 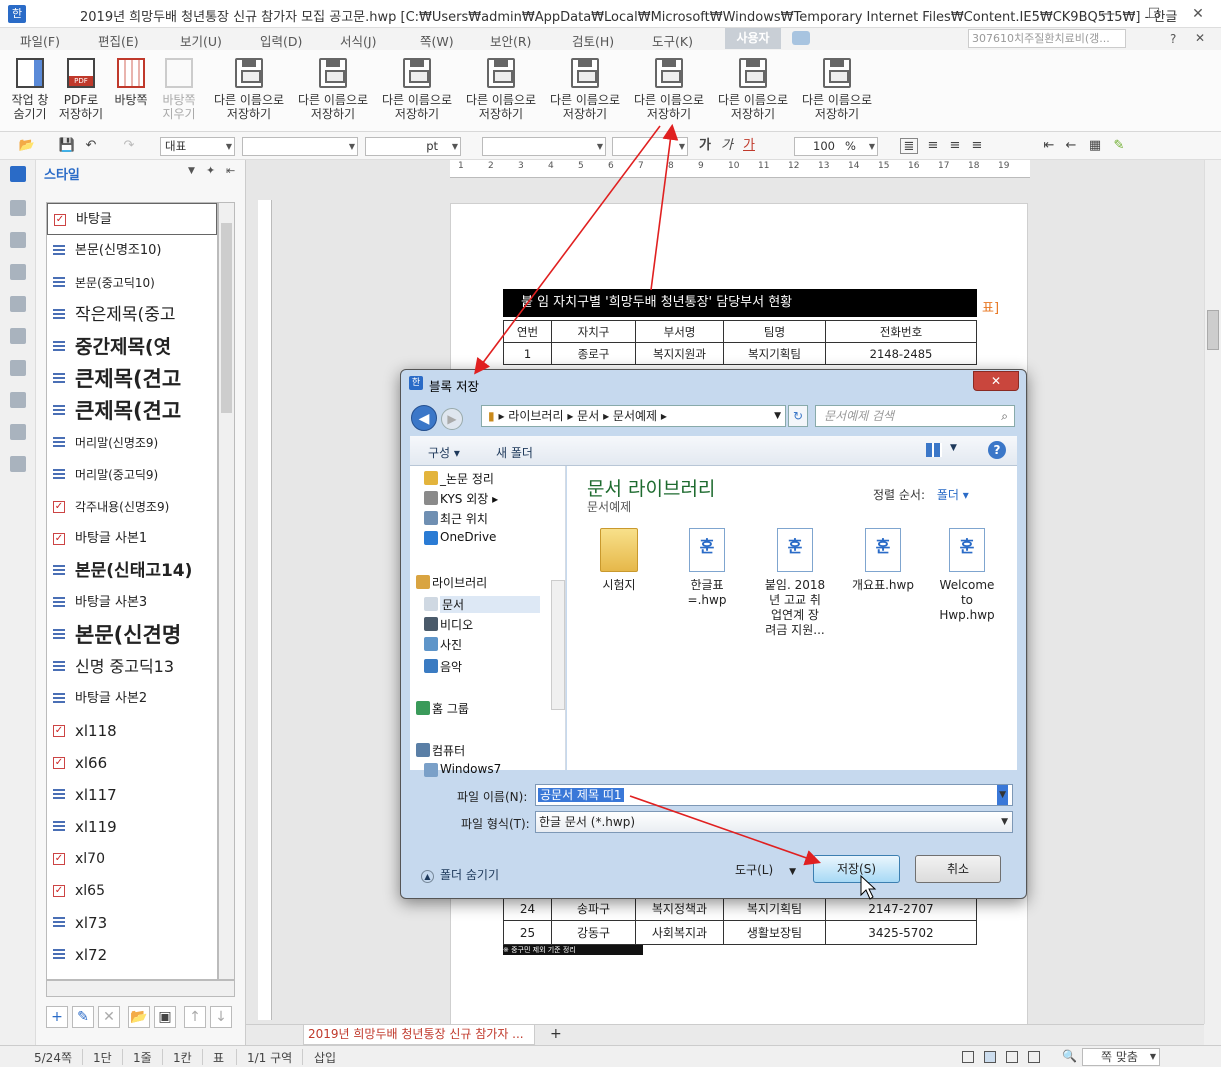 I want to click on menu-tools: 도구(K), so click(x=672, y=40).